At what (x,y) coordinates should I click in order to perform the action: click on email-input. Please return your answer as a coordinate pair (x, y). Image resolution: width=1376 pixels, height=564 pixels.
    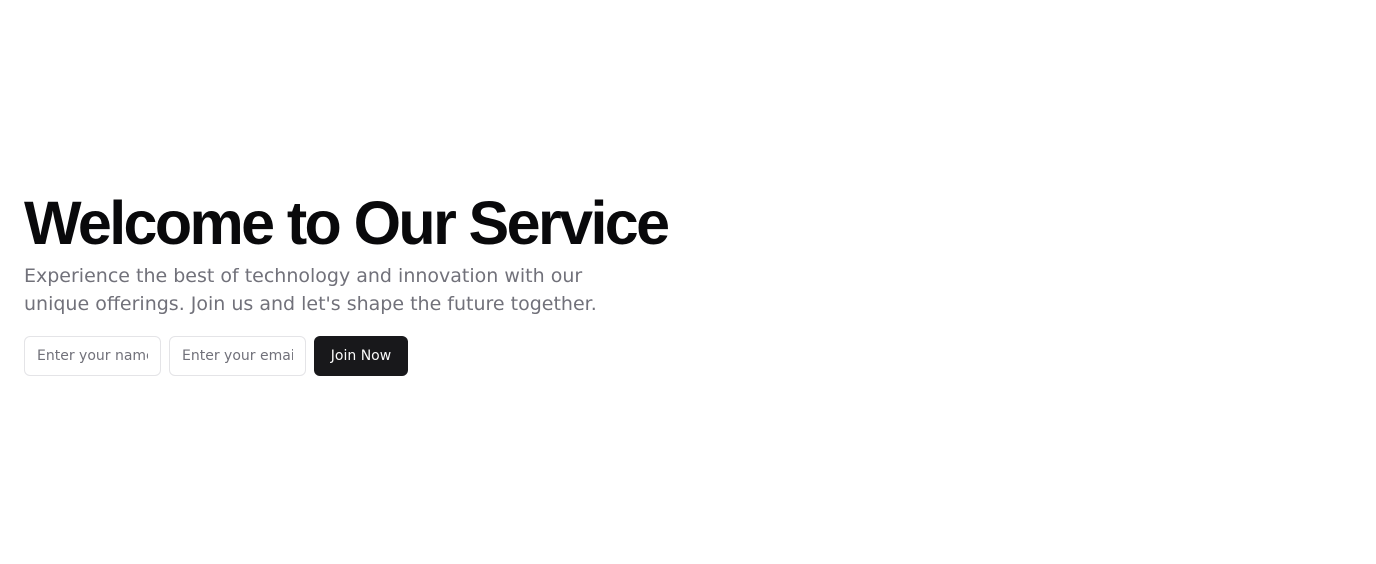
    Looking at the image, I should click on (237, 356).